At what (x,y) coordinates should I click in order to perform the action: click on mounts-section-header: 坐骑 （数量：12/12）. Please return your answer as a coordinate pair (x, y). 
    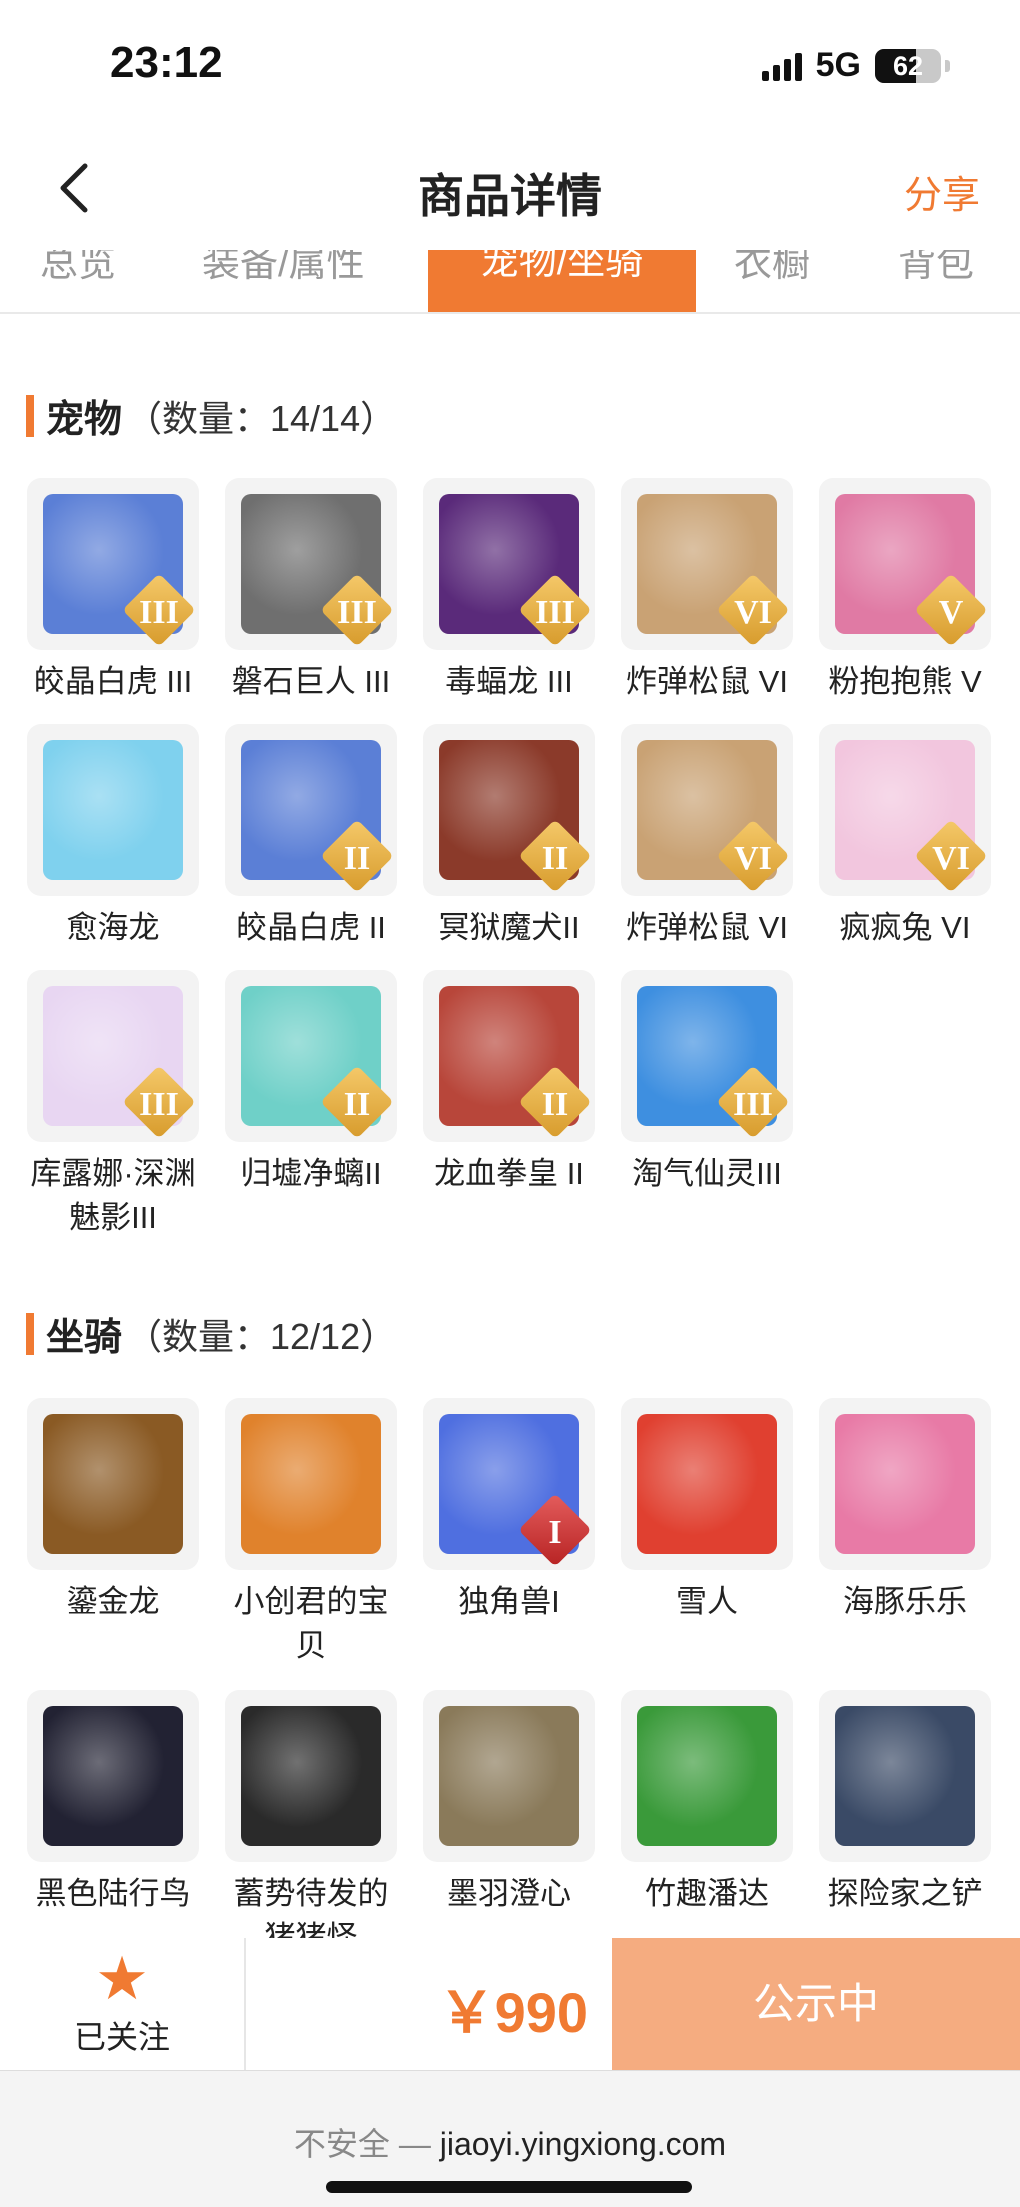
    Looking at the image, I should click on (211, 1333).